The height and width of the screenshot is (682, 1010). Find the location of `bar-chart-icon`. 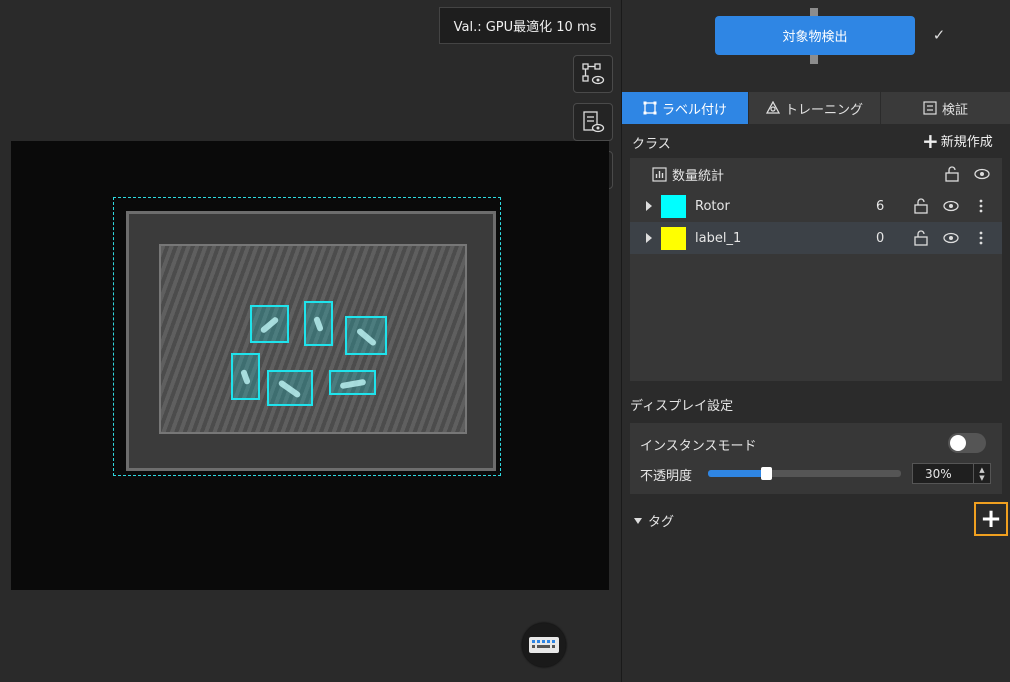

bar-chart-icon is located at coordinates (659, 174).